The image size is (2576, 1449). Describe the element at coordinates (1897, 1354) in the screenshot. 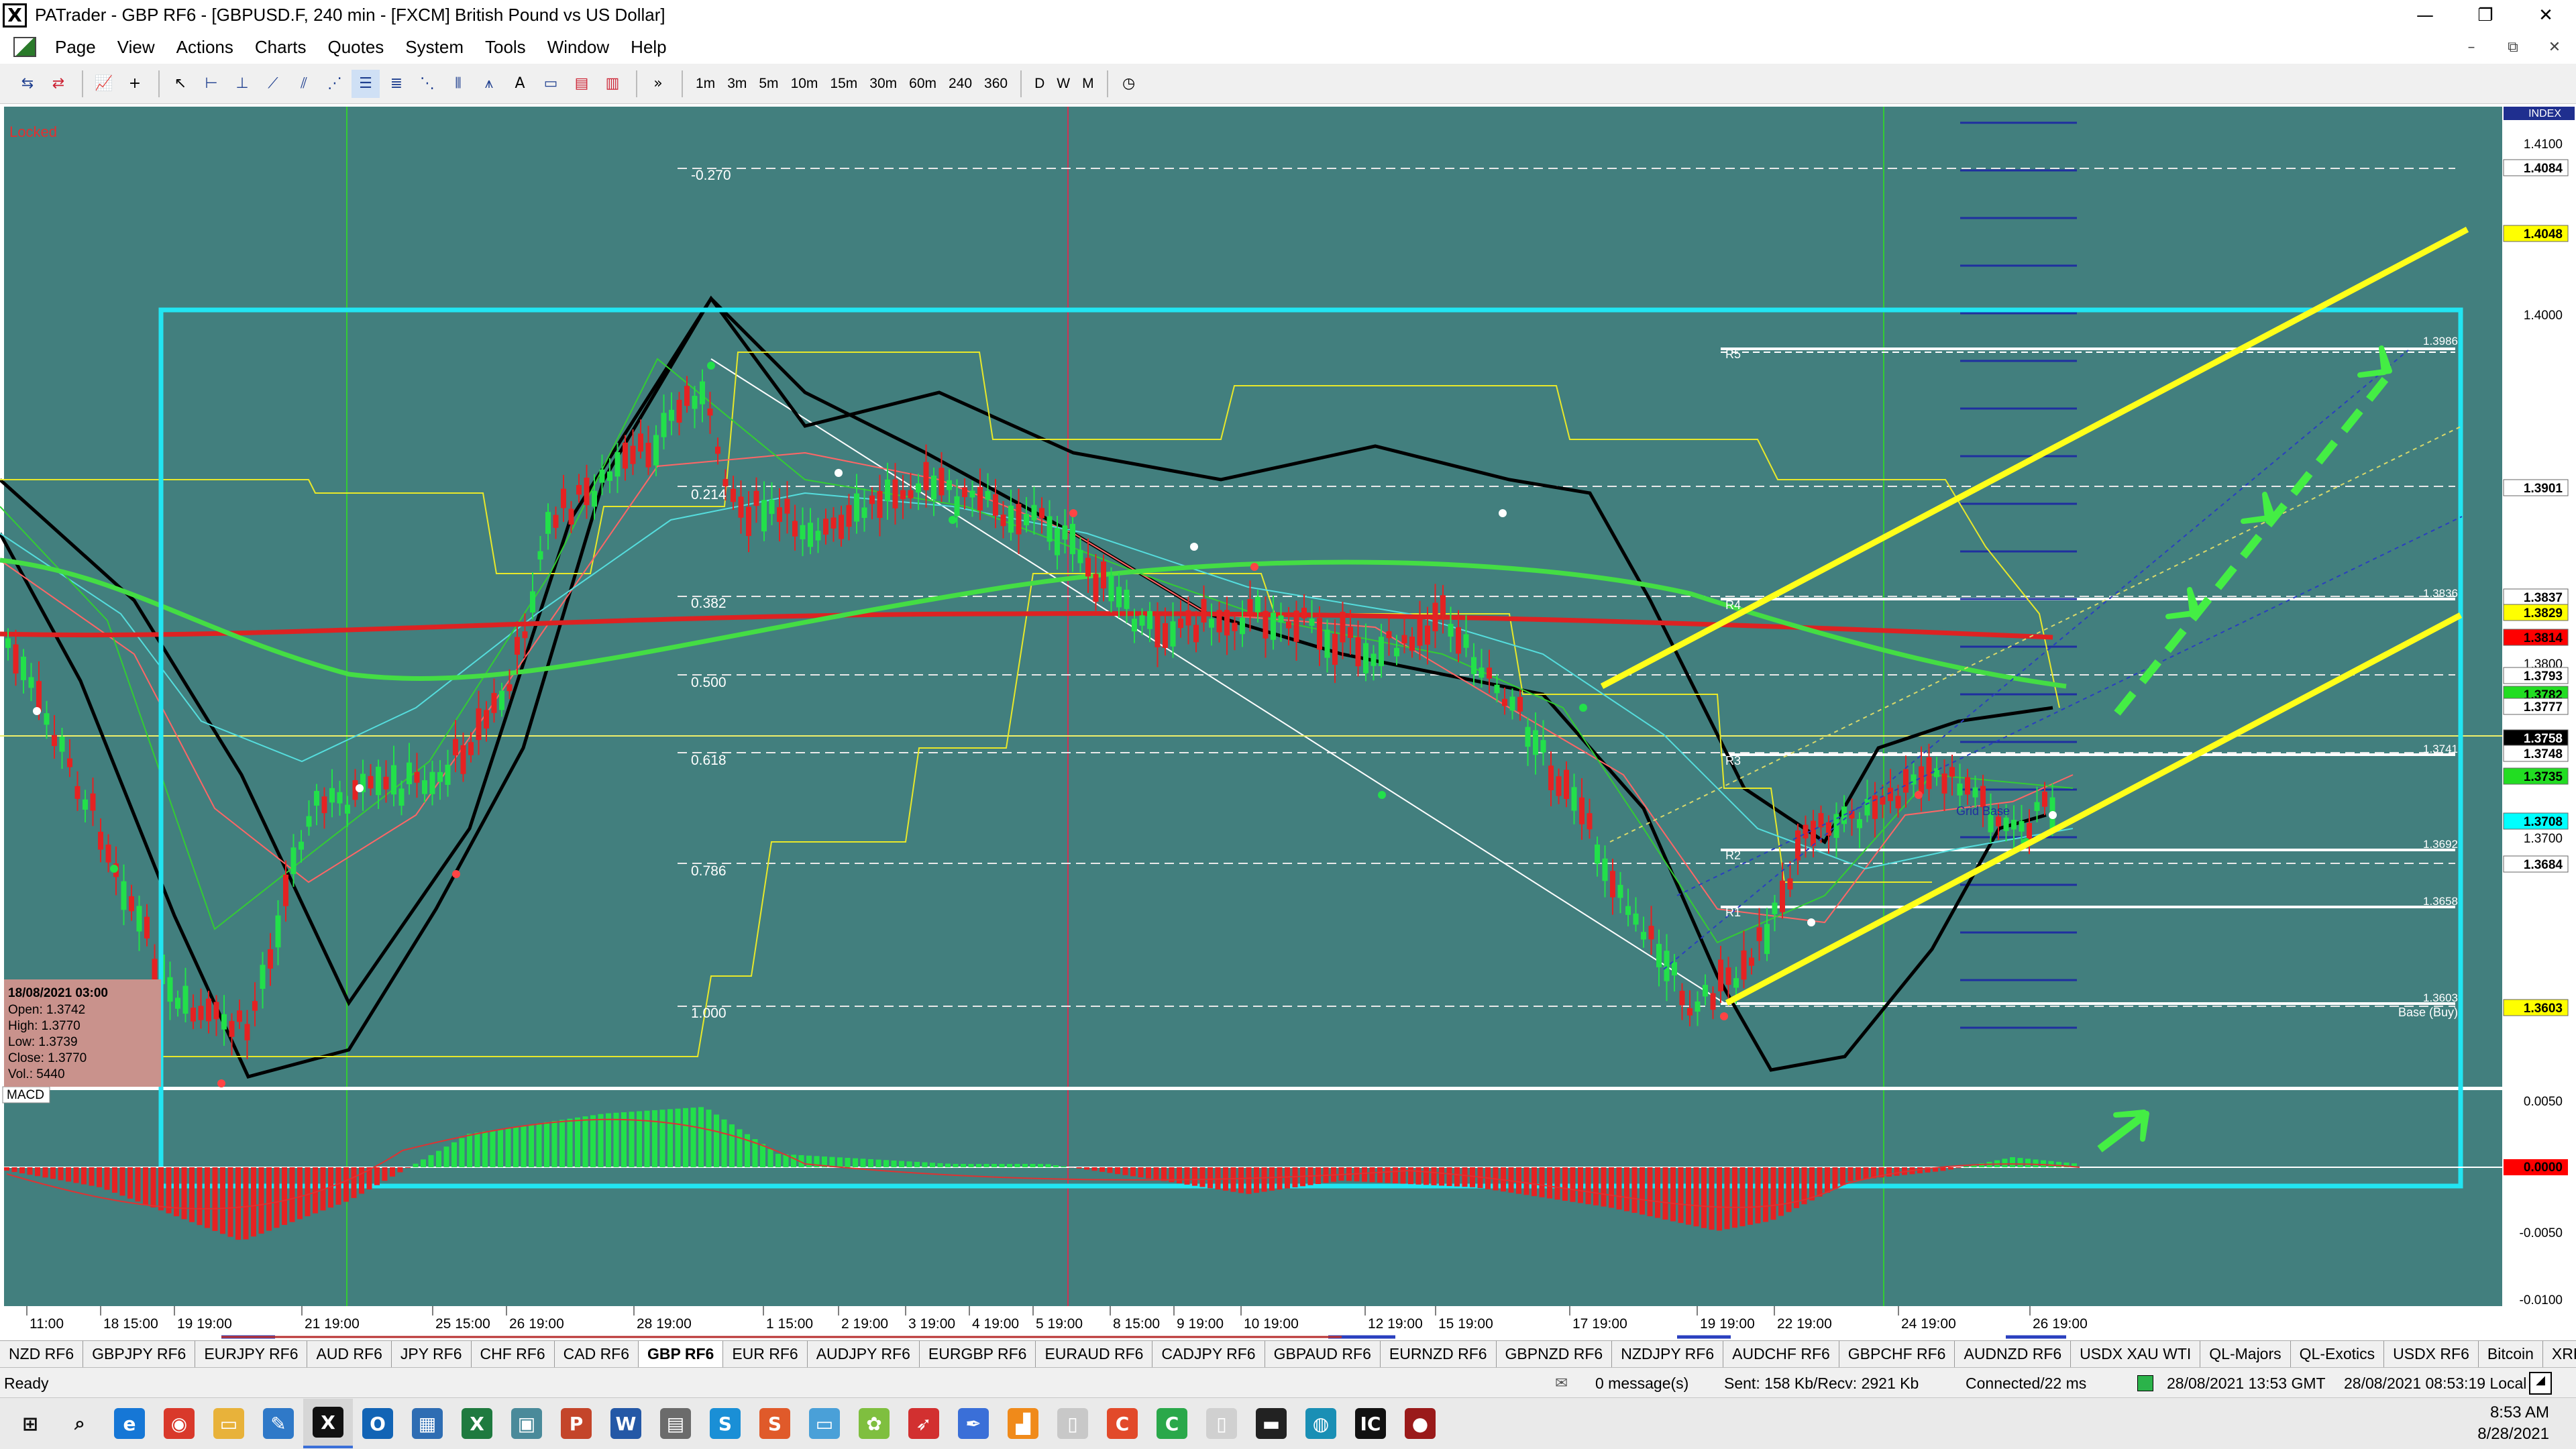

I see `tab-gbpchf-rf6: GBPCHF RF6` at that location.